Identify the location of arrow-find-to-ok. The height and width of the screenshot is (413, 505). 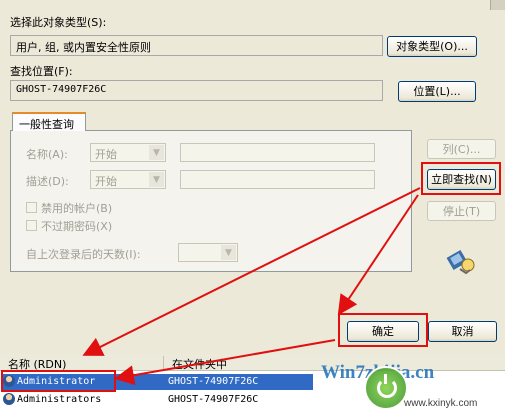
(378, 255).